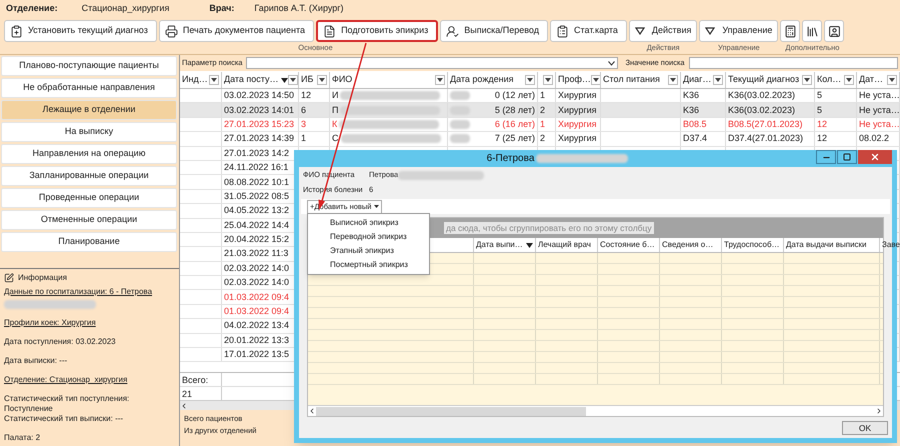 The height and width of the screenshot is (446, 900). Describe the element at coordinates (184, 406) in the screenshot. I see `scroll-left-icon` at that location.